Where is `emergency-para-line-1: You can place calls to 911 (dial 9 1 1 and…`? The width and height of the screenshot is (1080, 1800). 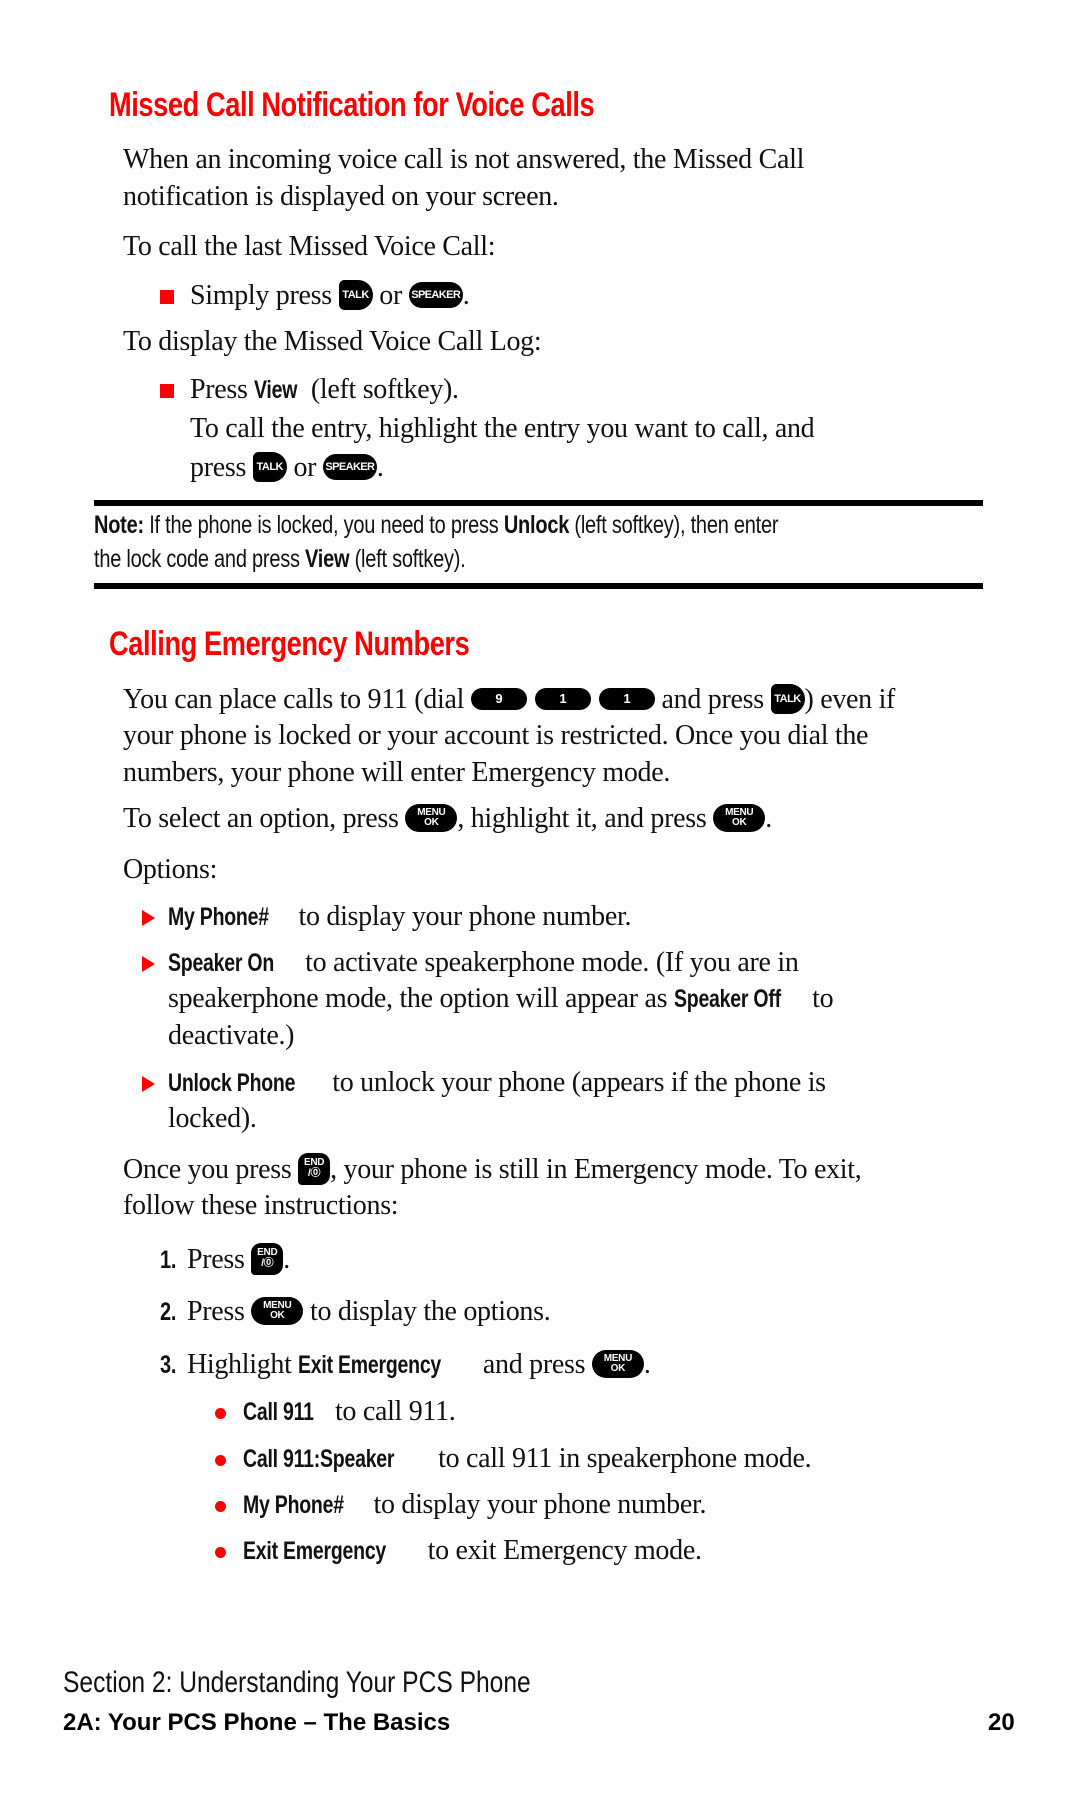 emergency-para-line-1: You can place calls to 911 (dial 9 1 1 and… is located at coordinates (509, 700).